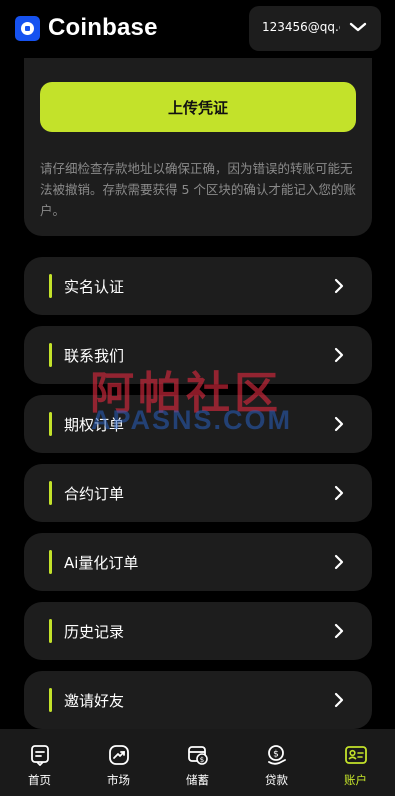 The height and width of the screenshot is (796, 395). I want to click on savings-icon: $, so click(198, 755).